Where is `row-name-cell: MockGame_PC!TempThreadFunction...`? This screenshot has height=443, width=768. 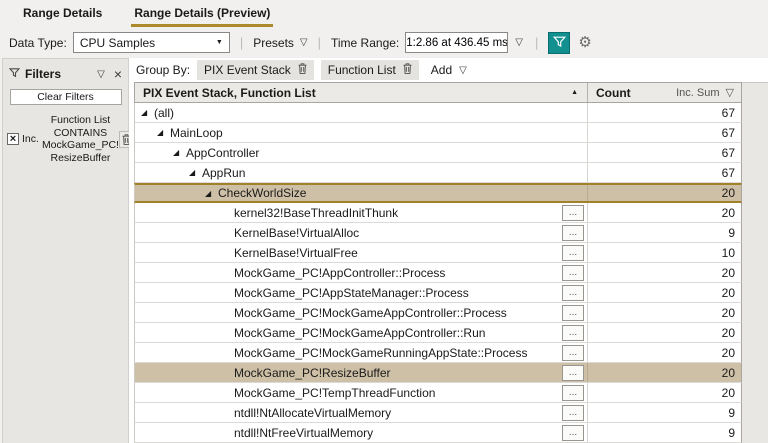
row-name-cell: MockGame_PC!TempThreadFunction... is located at coordinates (361, 392).